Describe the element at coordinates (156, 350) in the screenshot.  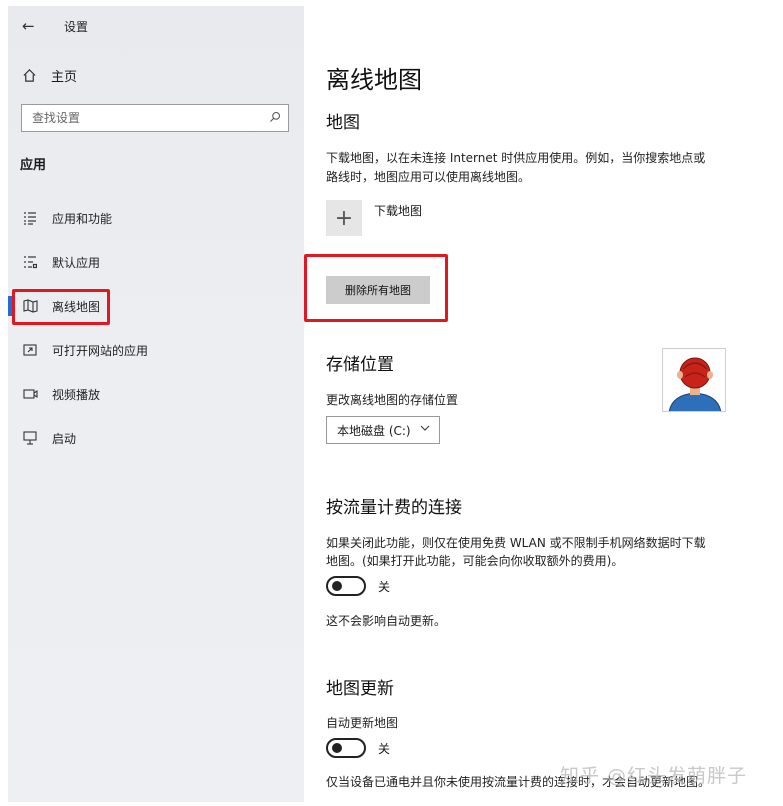
I see `sidebar-item-website-apps: 可打开网站的应用` at that location.